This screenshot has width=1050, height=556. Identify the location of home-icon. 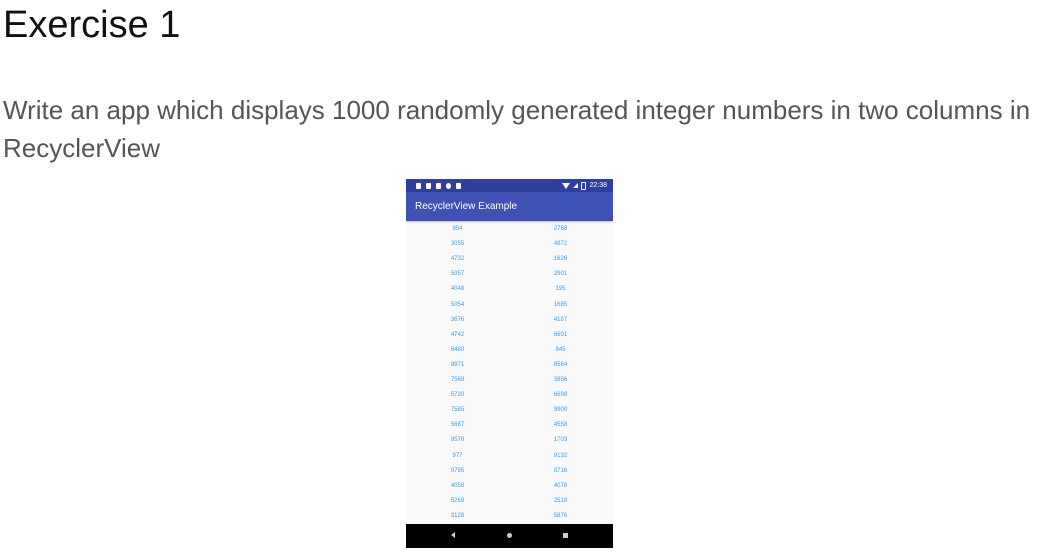
(509, 535).